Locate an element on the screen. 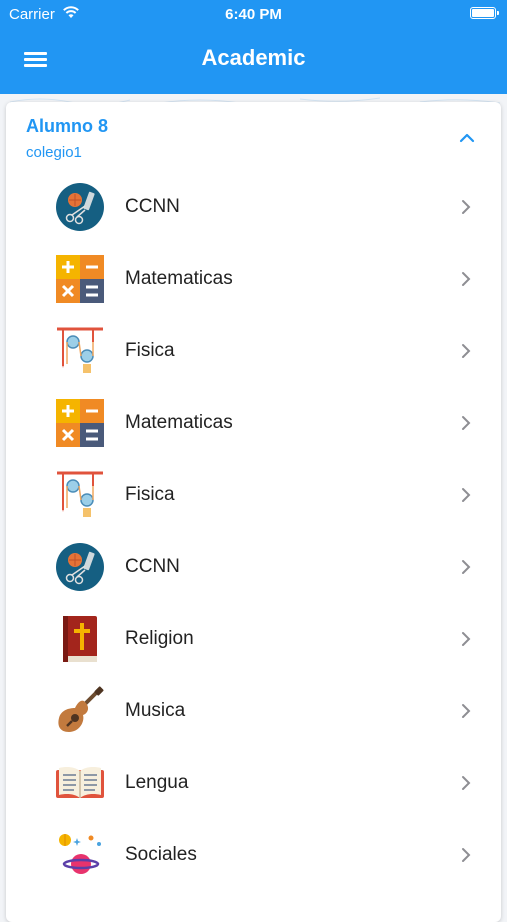 The width and height of the screenshot is (507, 922). subject-label: Sociales is located at coordinates (161, 854).